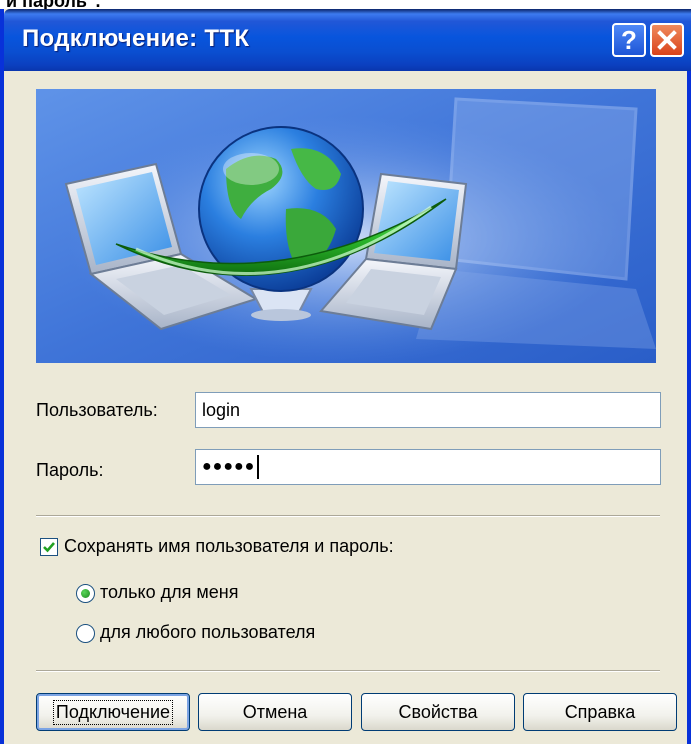  Describe the element at coordinates (97, 410) in the screenshot. I see `user-label: Пользователь:` at that location.